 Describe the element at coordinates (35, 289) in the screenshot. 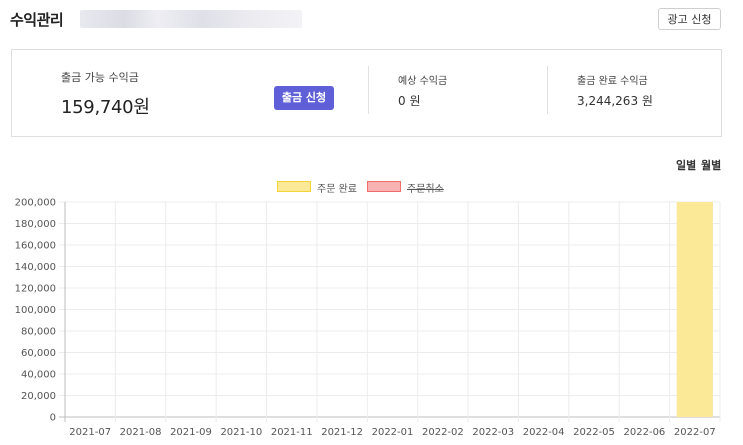

I see `y-tick-label: 120,000` at that location.